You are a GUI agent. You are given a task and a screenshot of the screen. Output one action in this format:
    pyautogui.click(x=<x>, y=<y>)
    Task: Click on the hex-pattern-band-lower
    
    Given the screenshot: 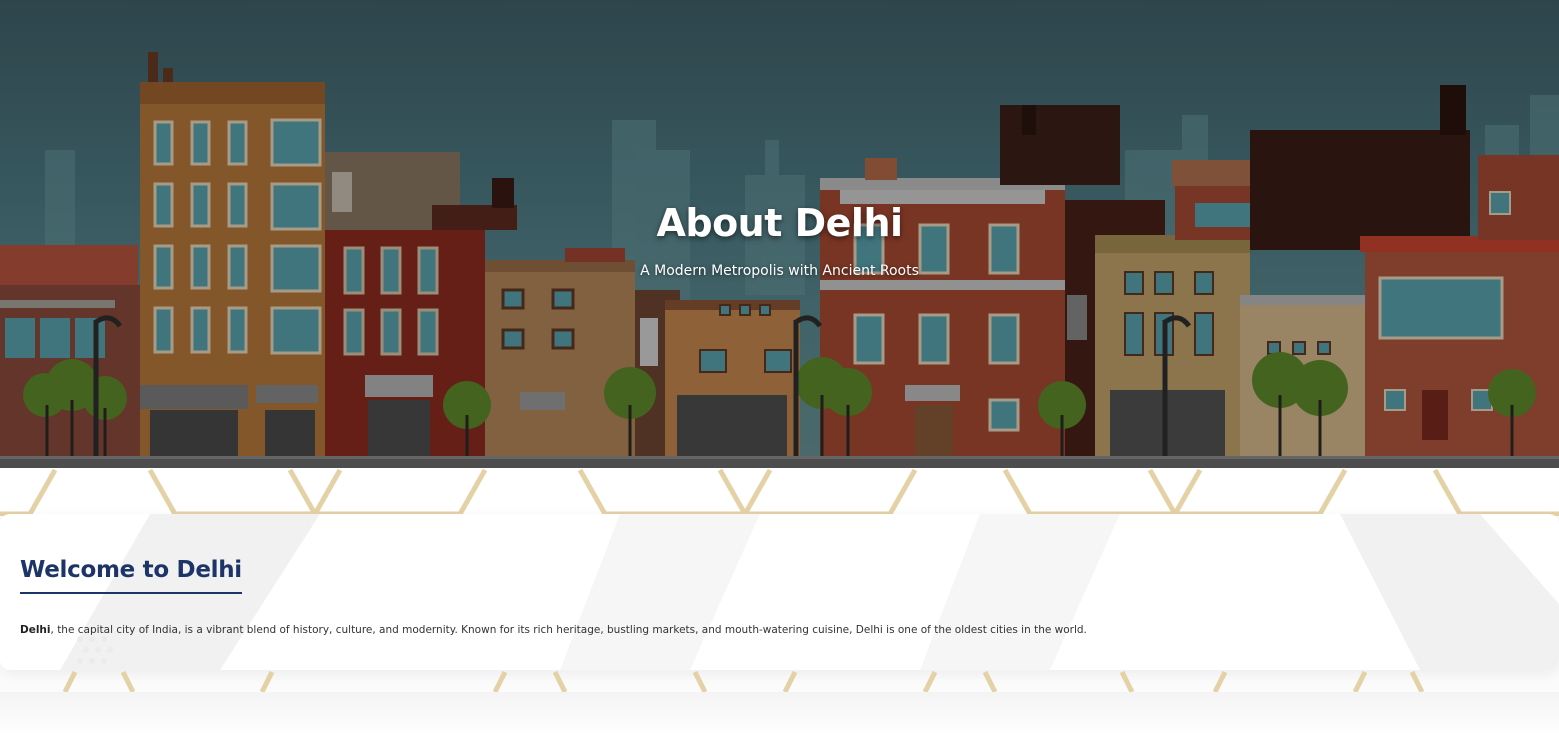 What is the action you would take?
    pyautogui.click(x=779, y=682)
    